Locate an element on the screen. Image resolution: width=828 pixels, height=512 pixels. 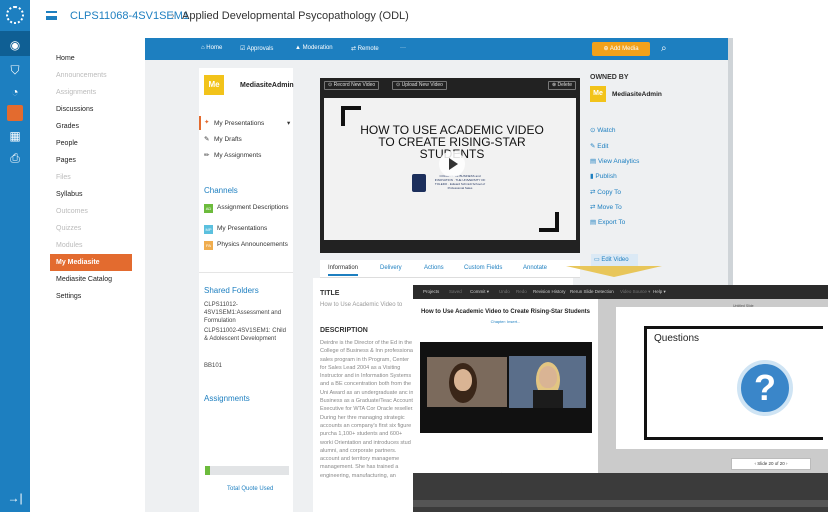
publish-action: ▮ Publish is located at coordinates (603, 176).